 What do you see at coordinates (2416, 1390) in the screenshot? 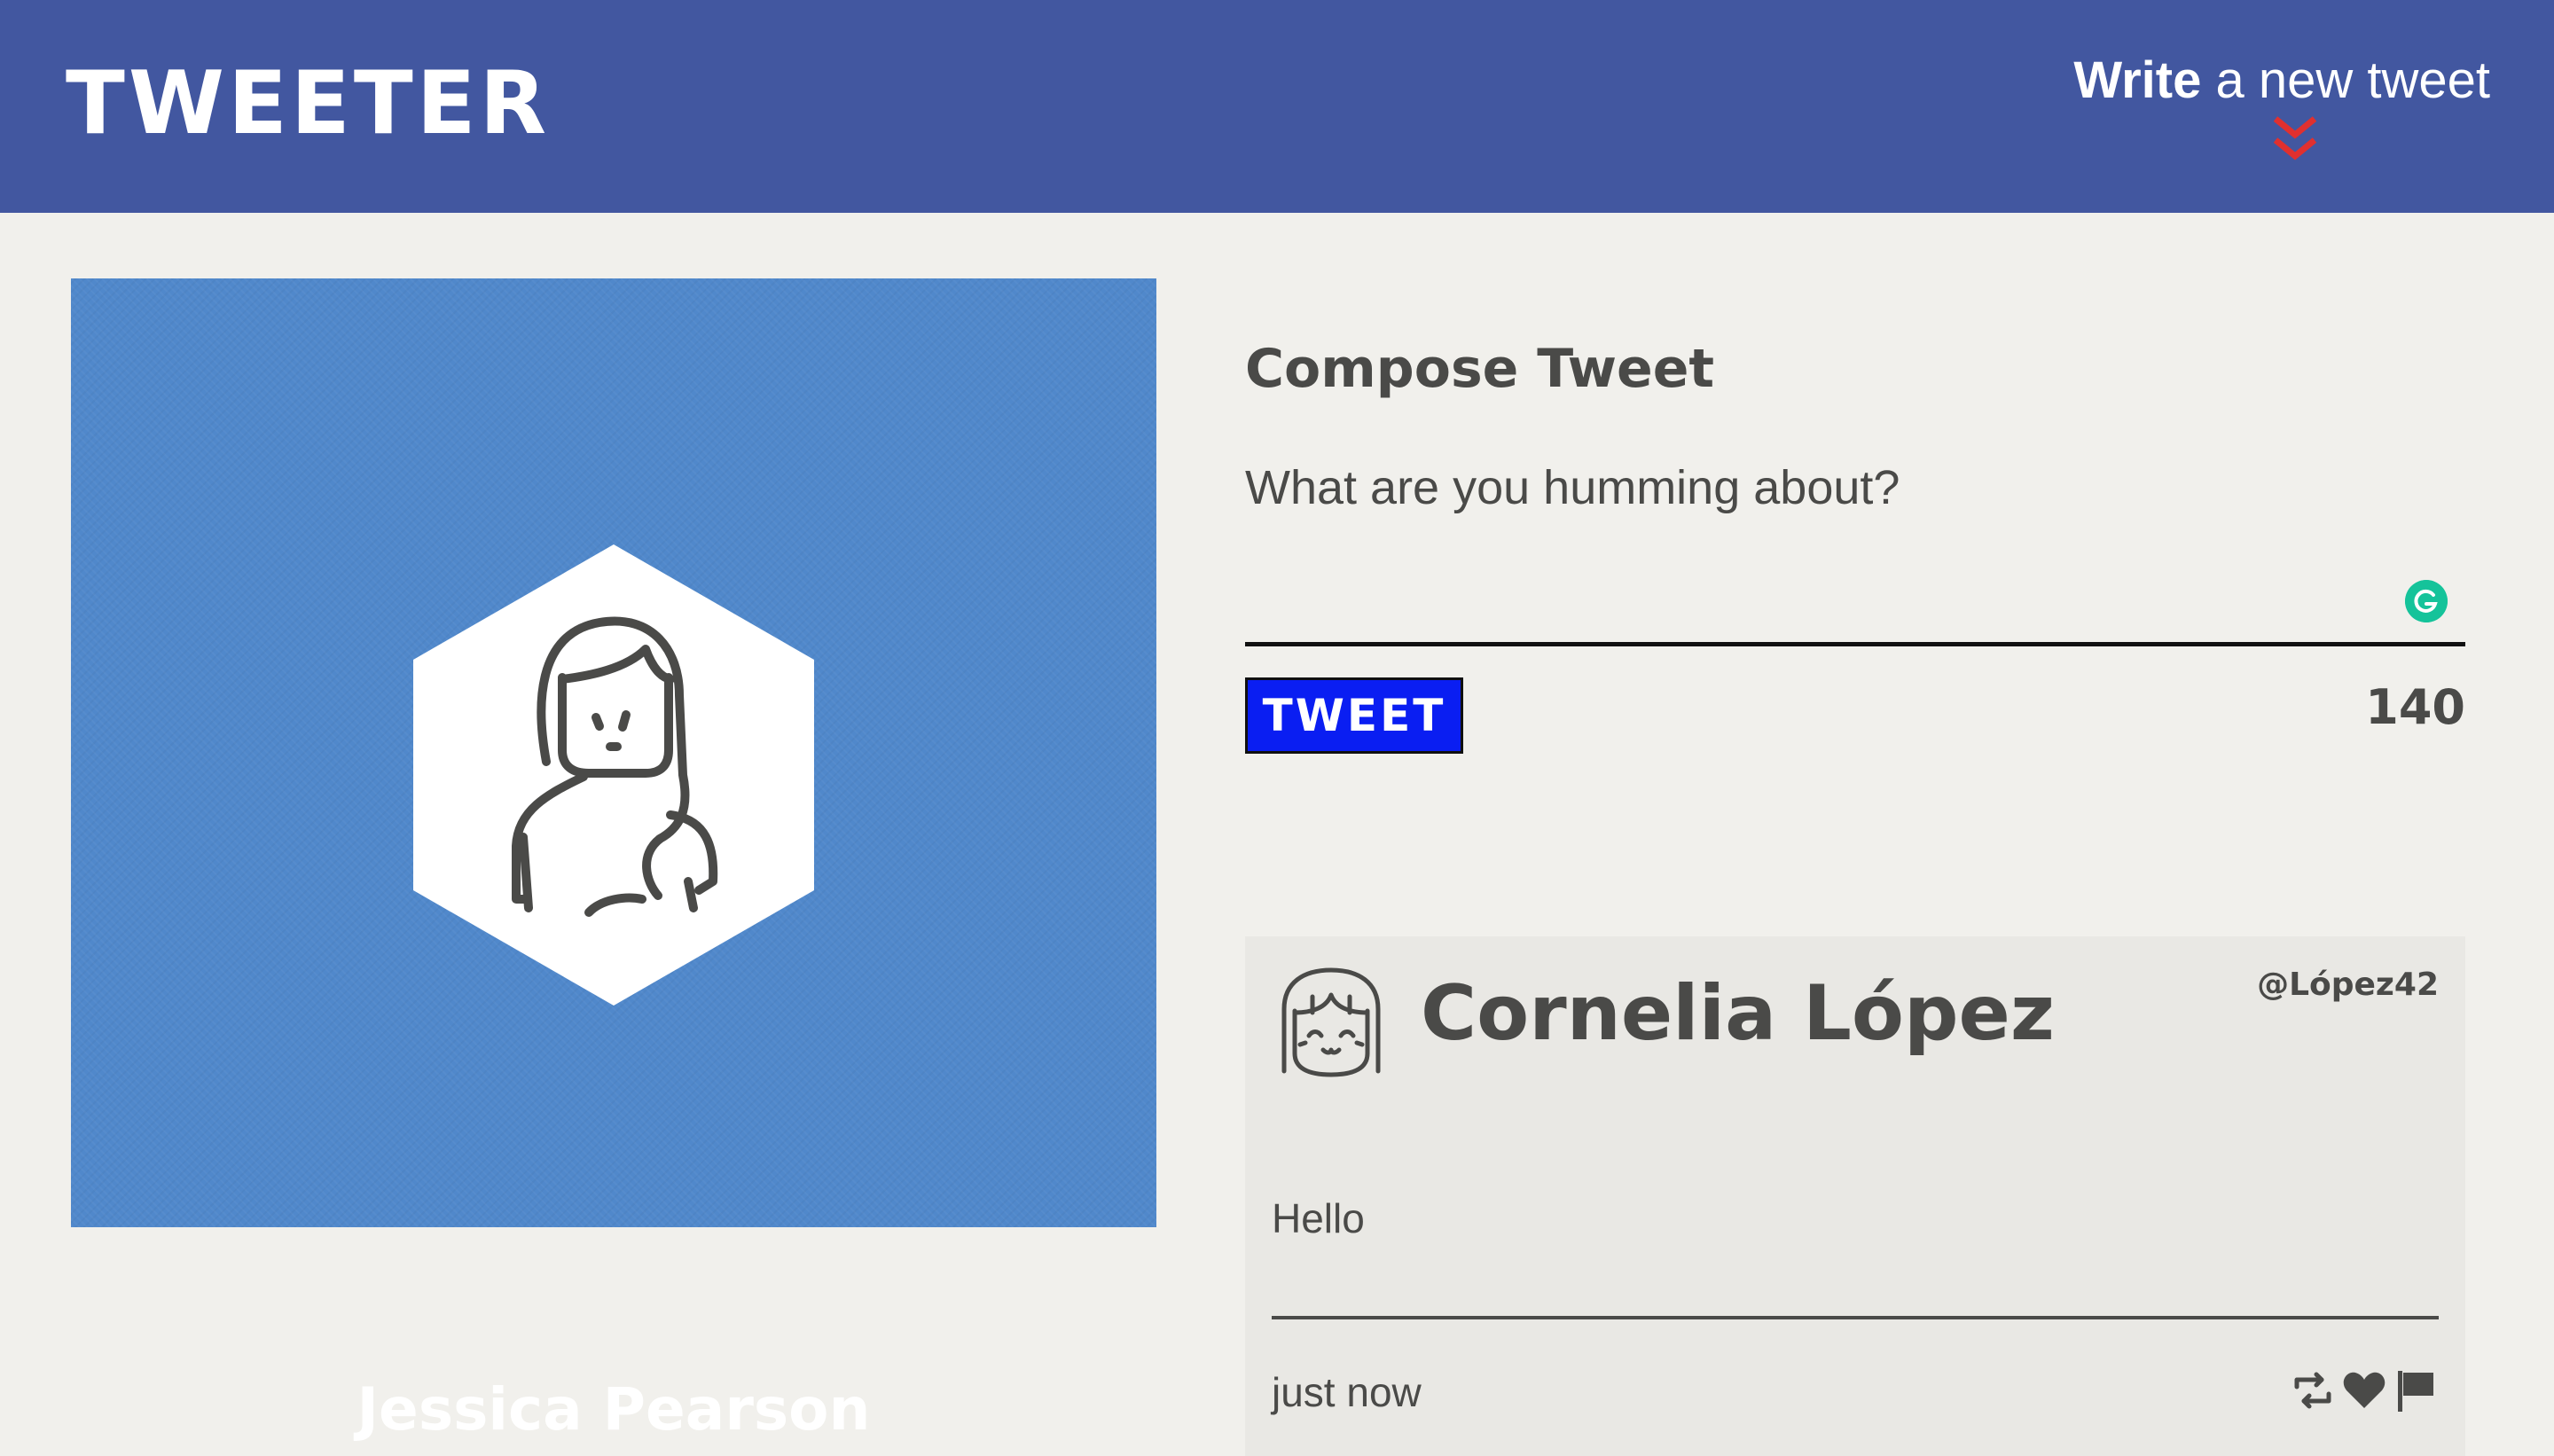
I see `flag-icon` at bounding box center [2416, 1390].